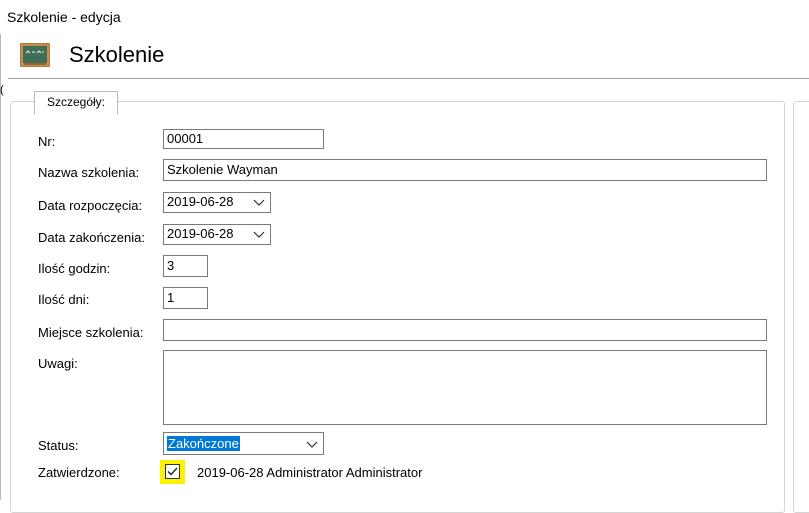  What do you see at coordinates (404, 17) in the screenshot?
I see `title-bar: Szkolenie - edycja` at bounding box center [404, 17].